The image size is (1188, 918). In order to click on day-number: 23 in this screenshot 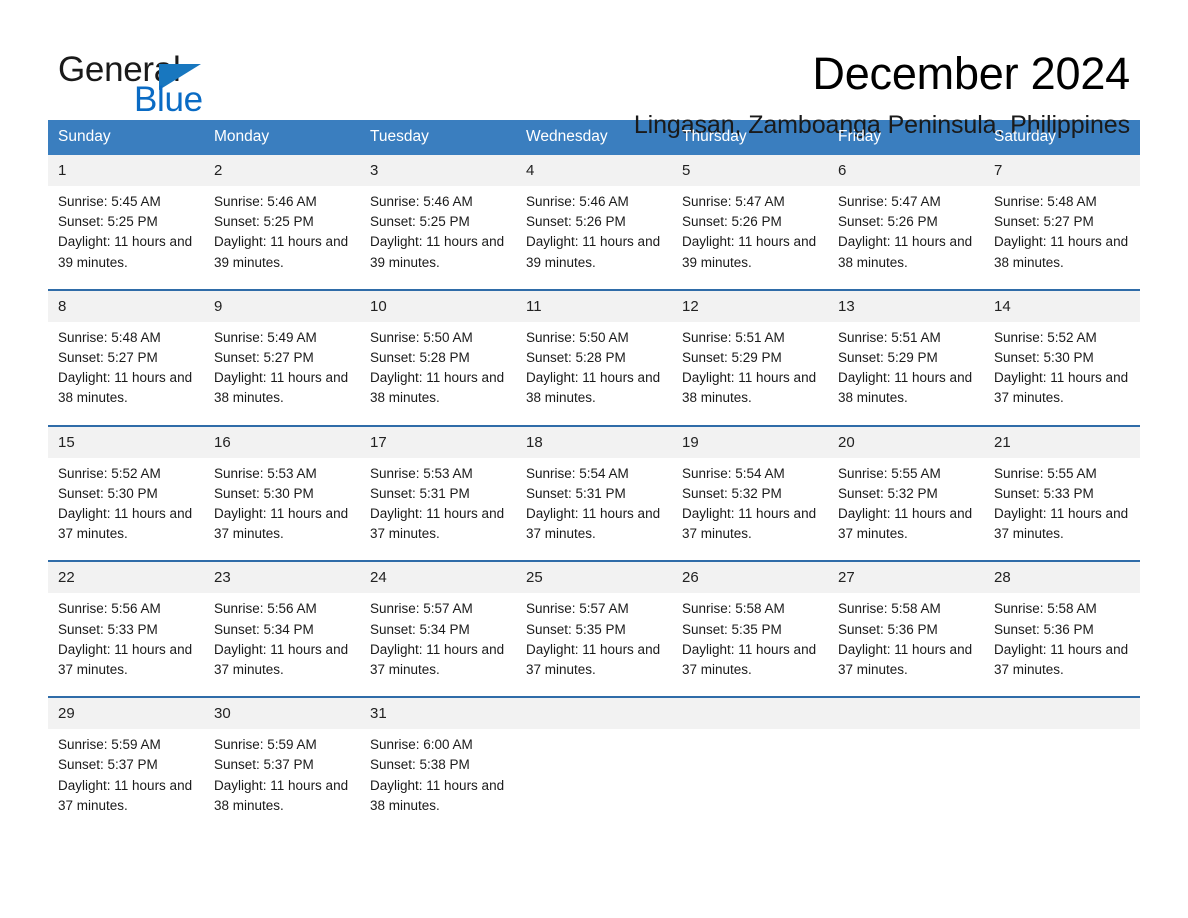, I will do `click(282, 577)`.